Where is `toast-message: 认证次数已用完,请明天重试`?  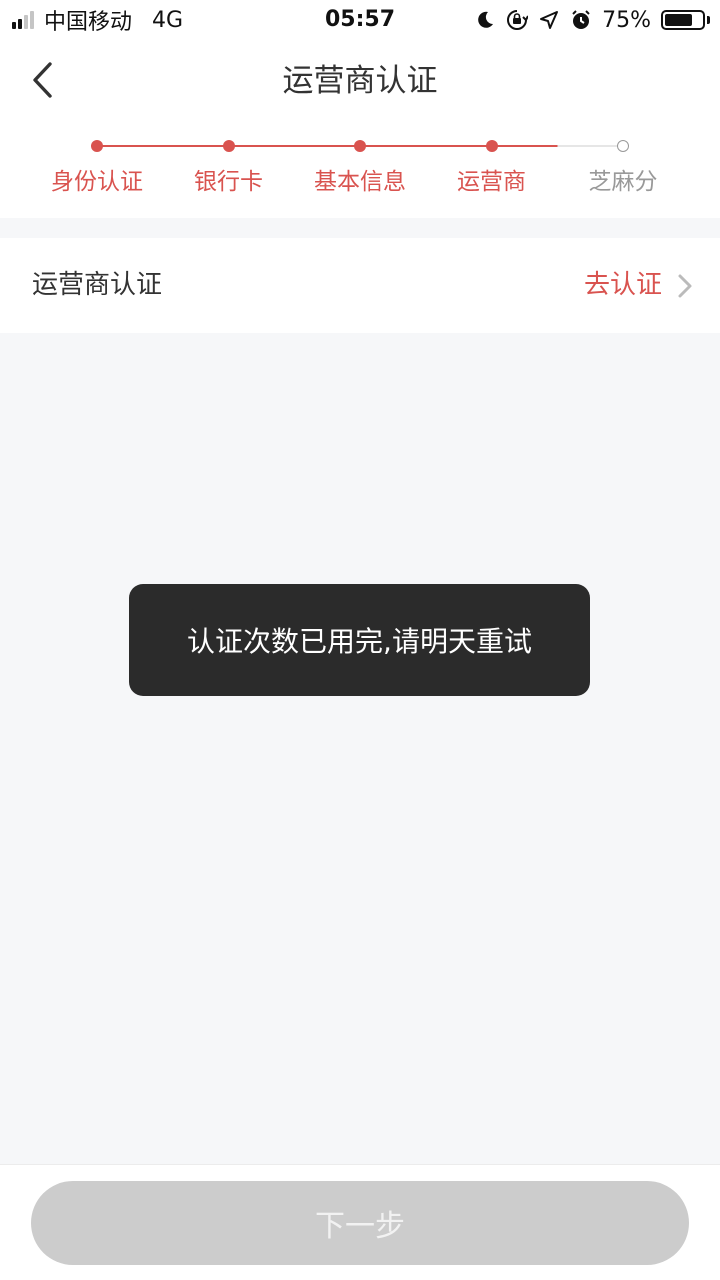 toast-message: 认证次数已用完,请明天重试 is located at coordinates (359, 641).